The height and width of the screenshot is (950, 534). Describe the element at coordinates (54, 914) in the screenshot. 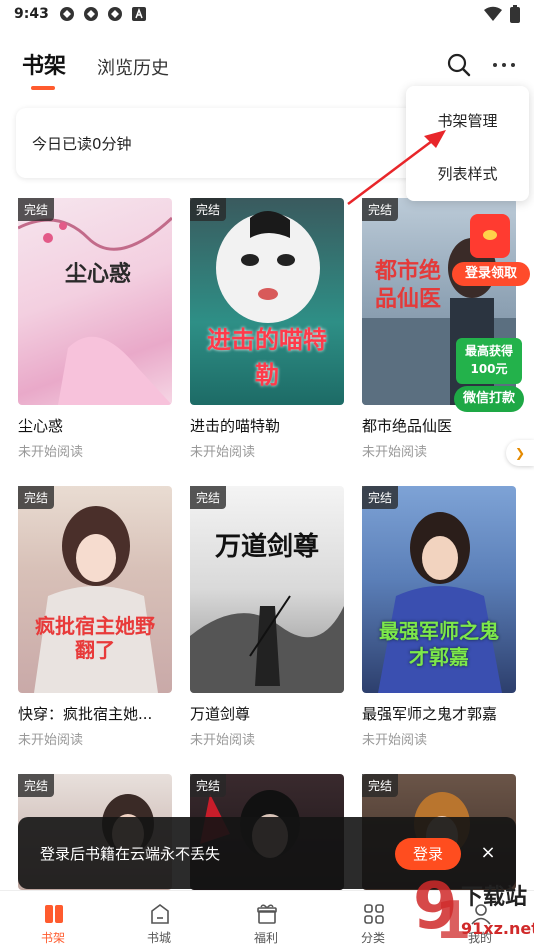

I see `bookshelf-icon` at that location.